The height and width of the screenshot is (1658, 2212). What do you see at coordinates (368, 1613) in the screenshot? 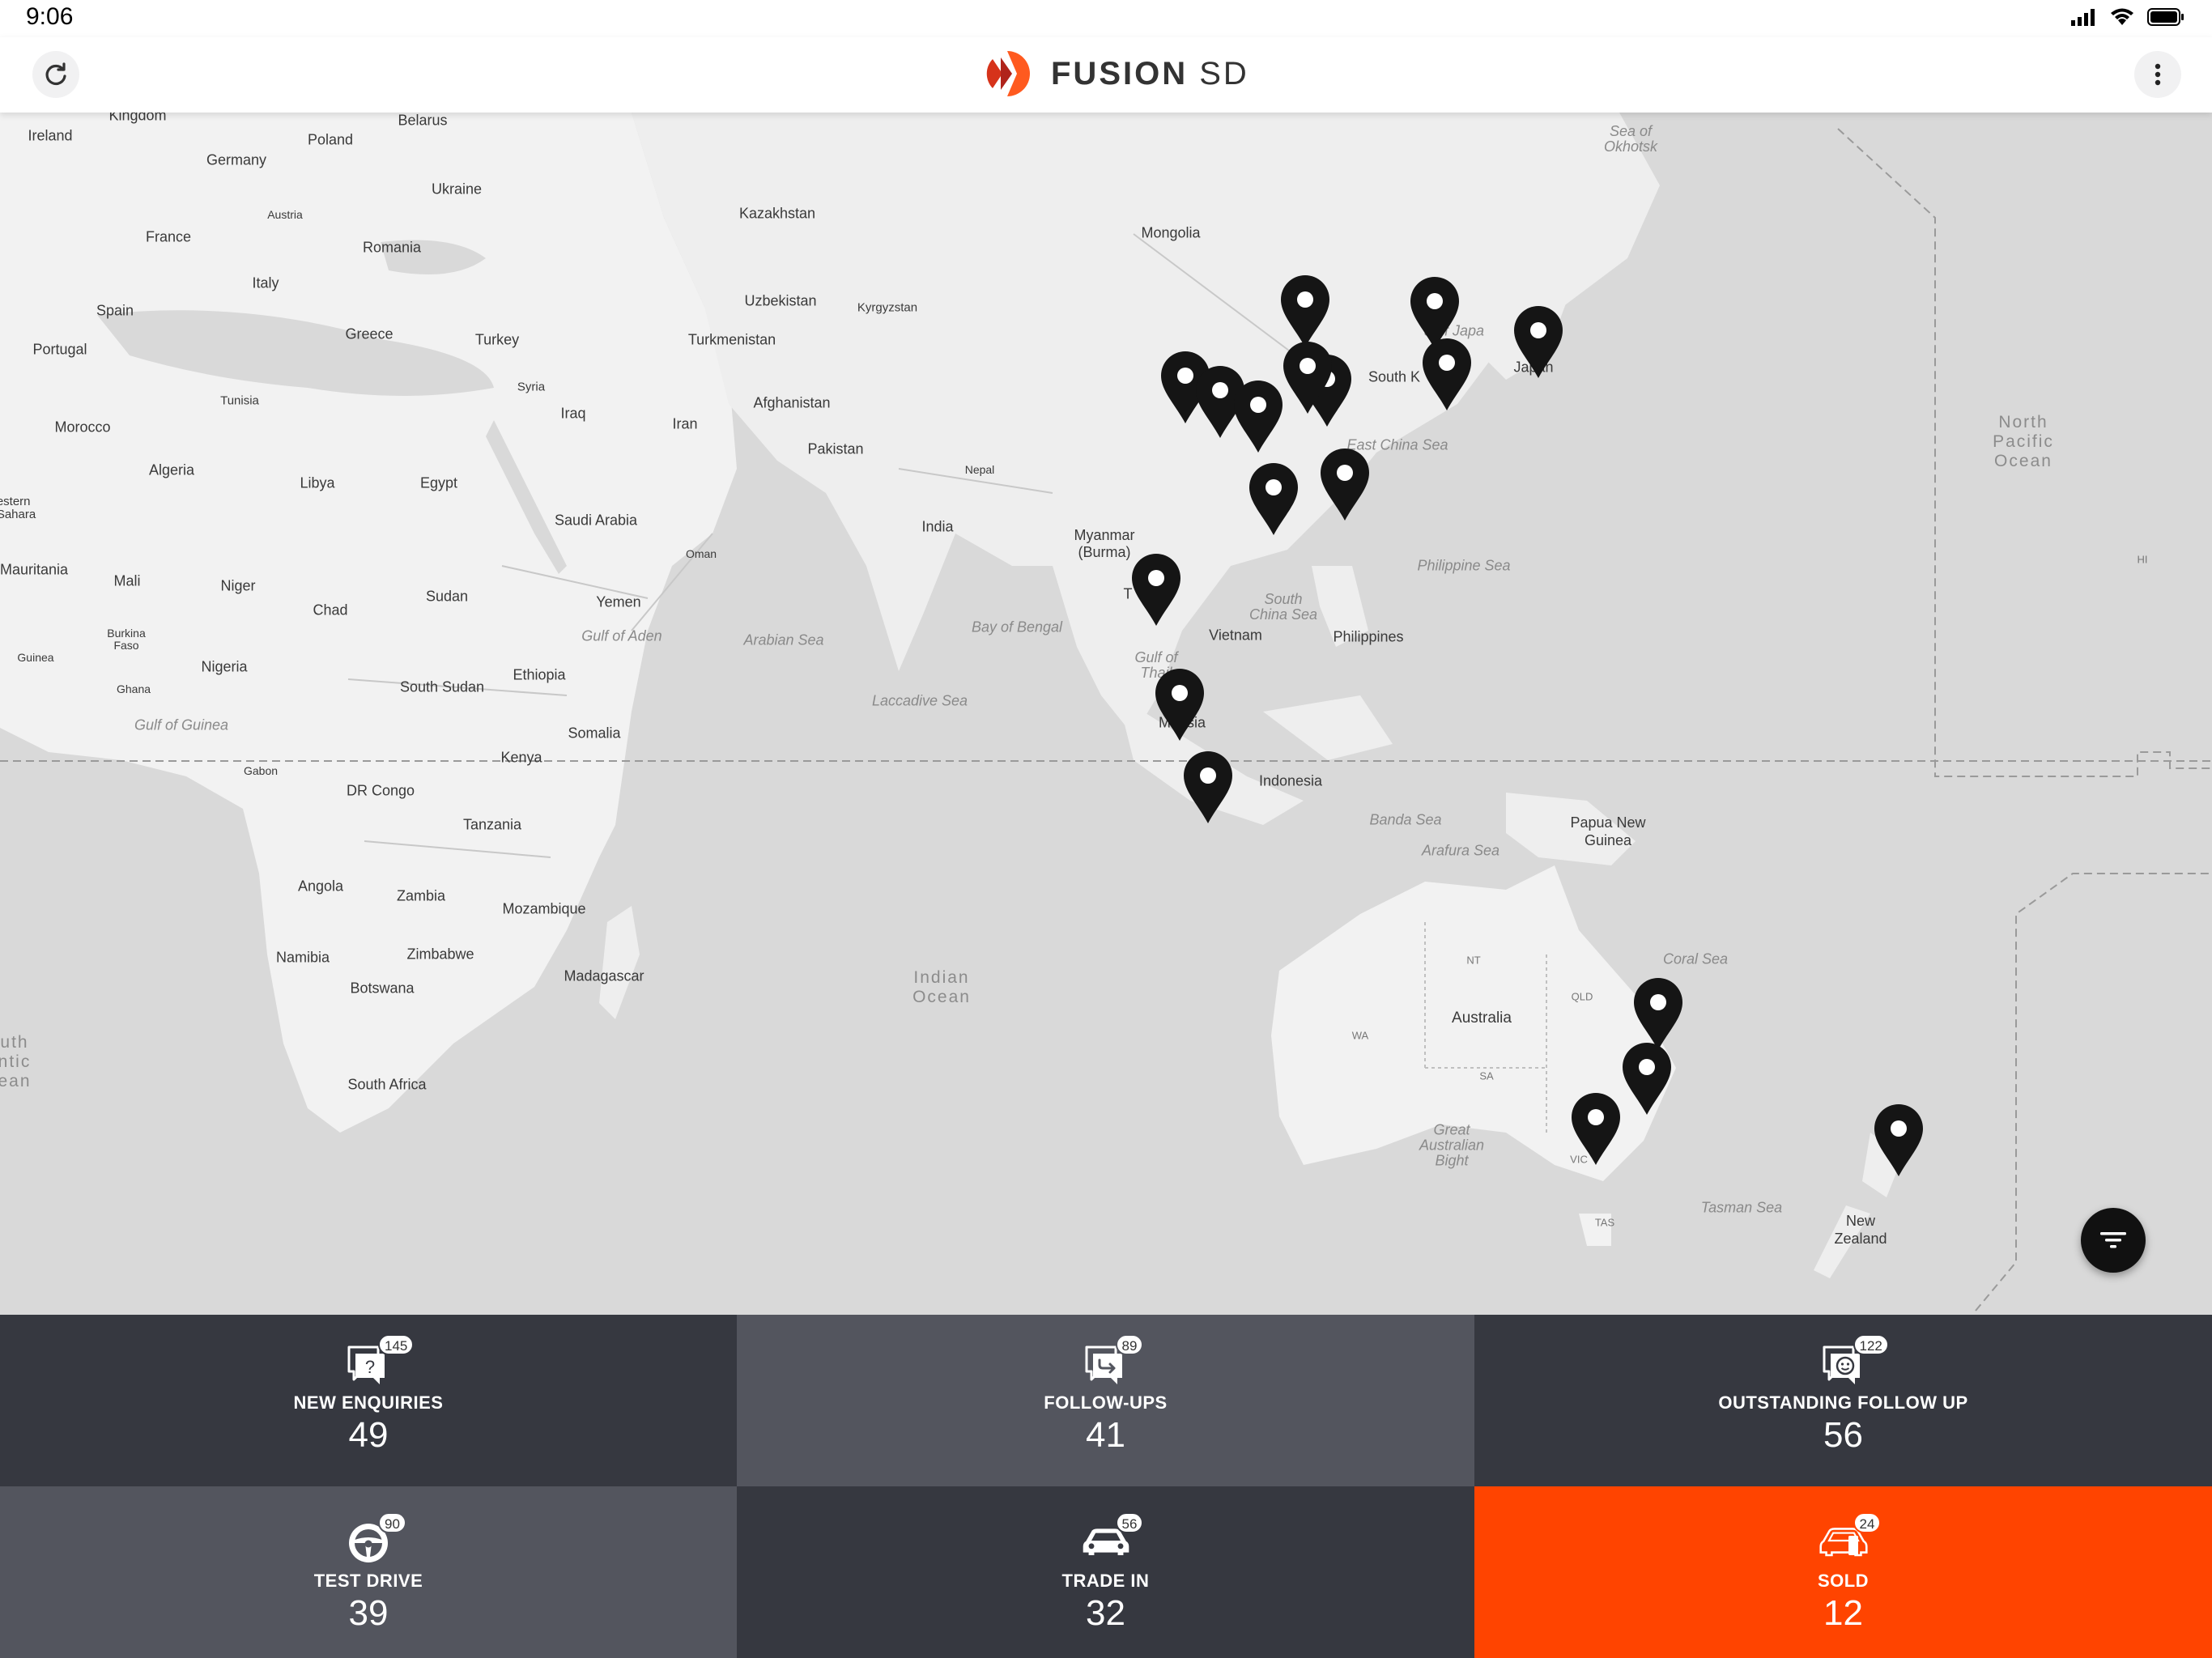
I see `tile-value: 39` at bounding box center [368, 1613].